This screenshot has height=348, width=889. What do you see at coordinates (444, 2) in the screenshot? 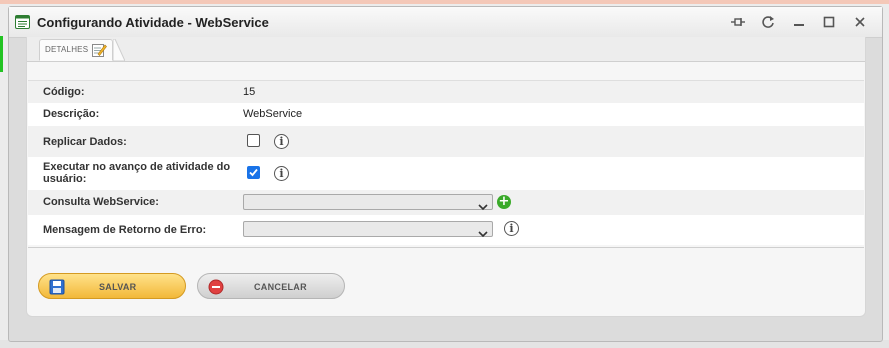
I see `top-border-strip` at bounding box center [444, 2].